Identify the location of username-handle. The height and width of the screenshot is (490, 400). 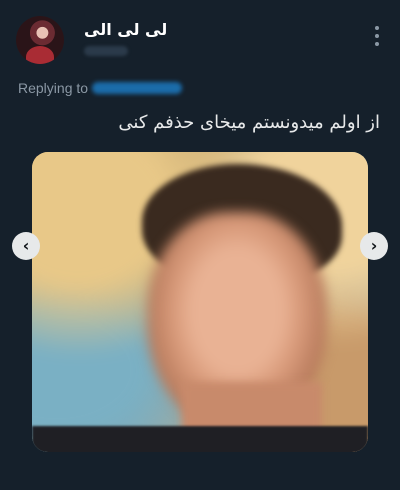
(106, 51).